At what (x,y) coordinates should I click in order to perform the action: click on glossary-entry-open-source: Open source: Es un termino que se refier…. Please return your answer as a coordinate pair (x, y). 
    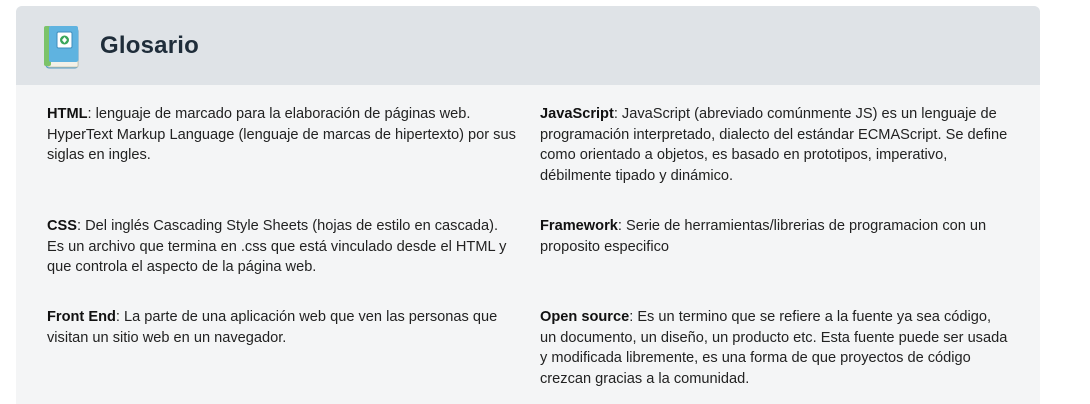
    Looking at the image, I should click on (775, 348).